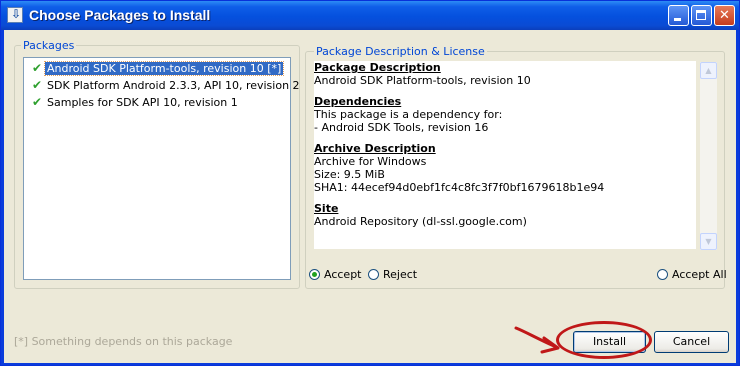 The height and width of the screenshot is (366, 740). What do you see at coordinates (377, 67) in the screenshot?
I see `section-heading: Package Description` at bounding box center [377, 67].